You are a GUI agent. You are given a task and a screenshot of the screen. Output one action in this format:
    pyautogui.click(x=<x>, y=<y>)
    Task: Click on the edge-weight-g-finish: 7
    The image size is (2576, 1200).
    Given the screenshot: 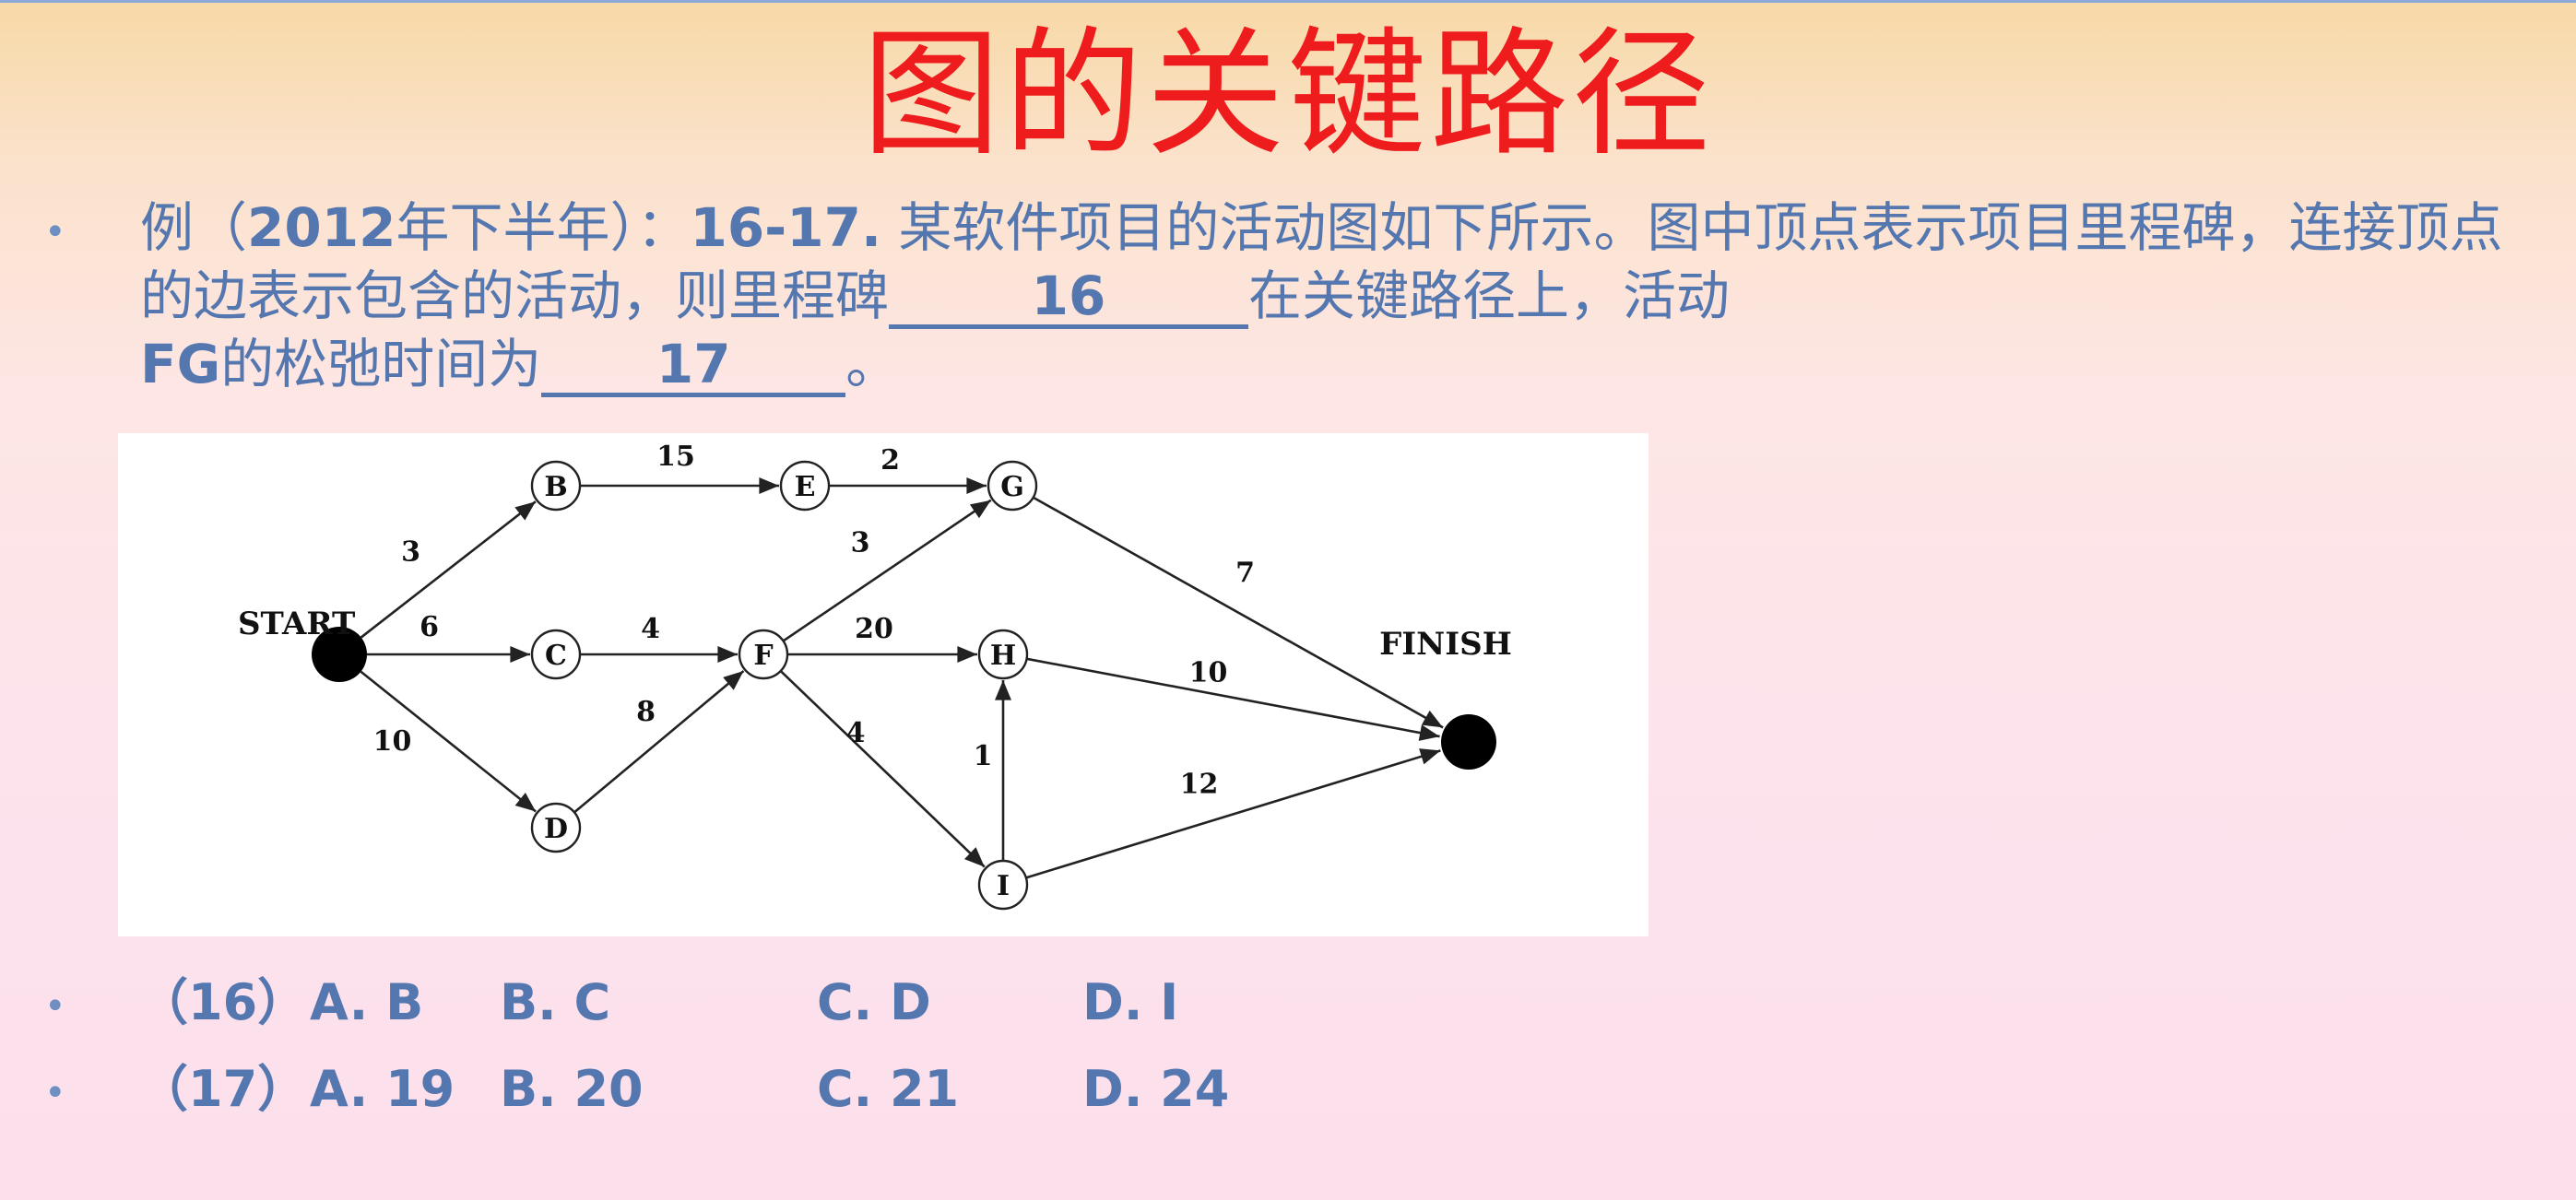 What is the action you would take?
    pyautogui.click(x=1245, y=573)
    